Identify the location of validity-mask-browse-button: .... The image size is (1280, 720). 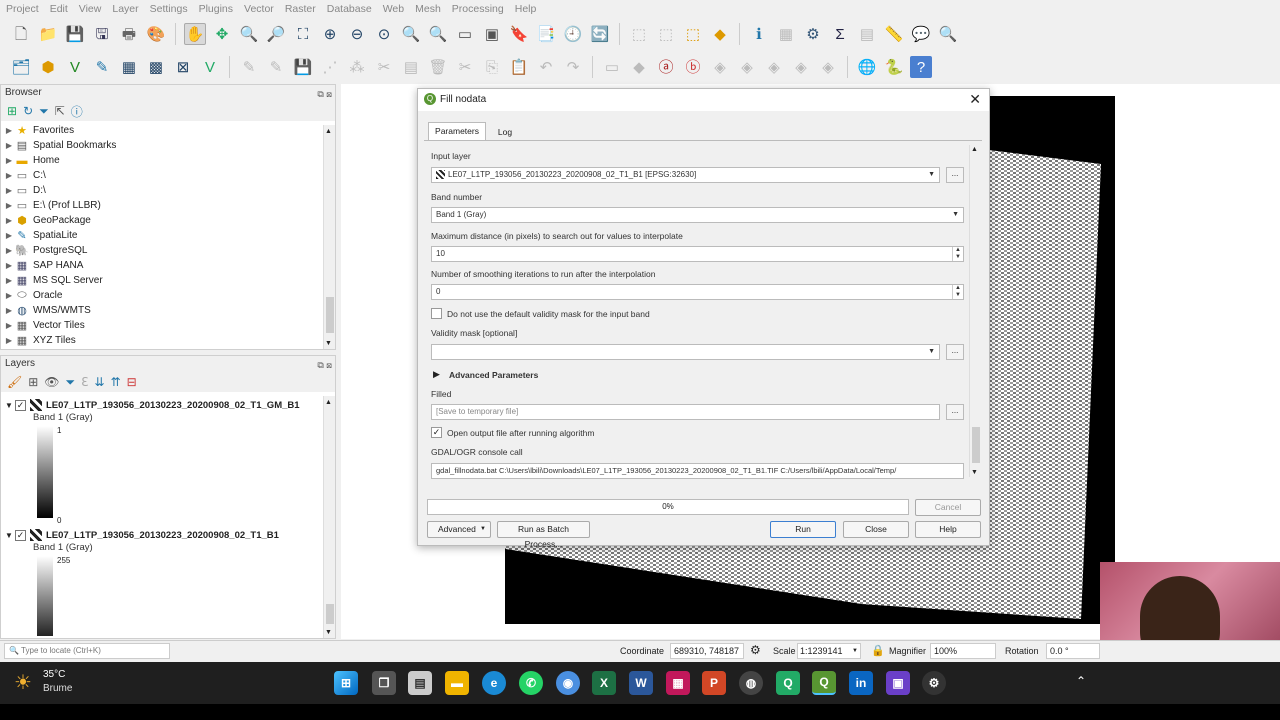
(955, 352).